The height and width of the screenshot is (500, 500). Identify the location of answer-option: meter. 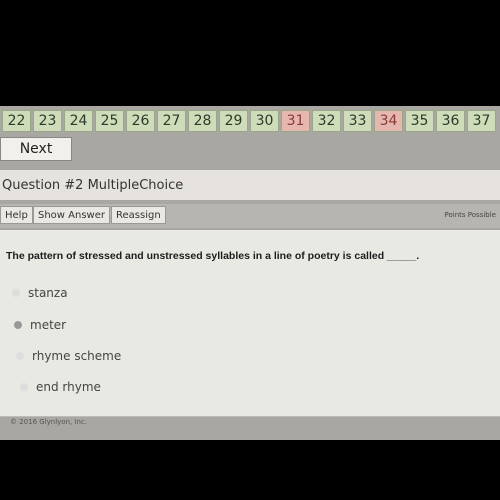
(40, 325).